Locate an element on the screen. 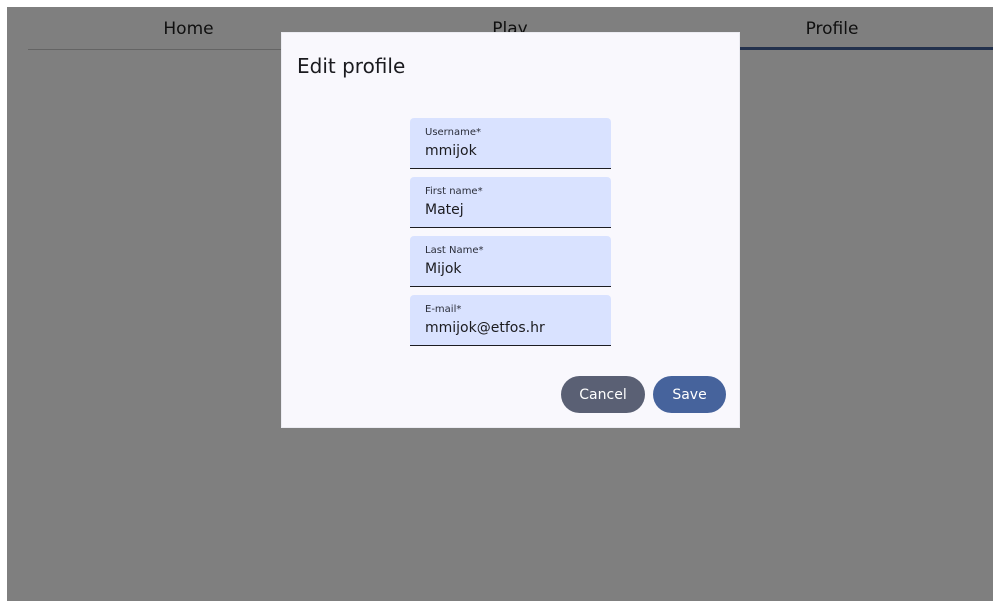 This screenshot has height=601, width=1001. username-input is located at coordinates (512, 151).